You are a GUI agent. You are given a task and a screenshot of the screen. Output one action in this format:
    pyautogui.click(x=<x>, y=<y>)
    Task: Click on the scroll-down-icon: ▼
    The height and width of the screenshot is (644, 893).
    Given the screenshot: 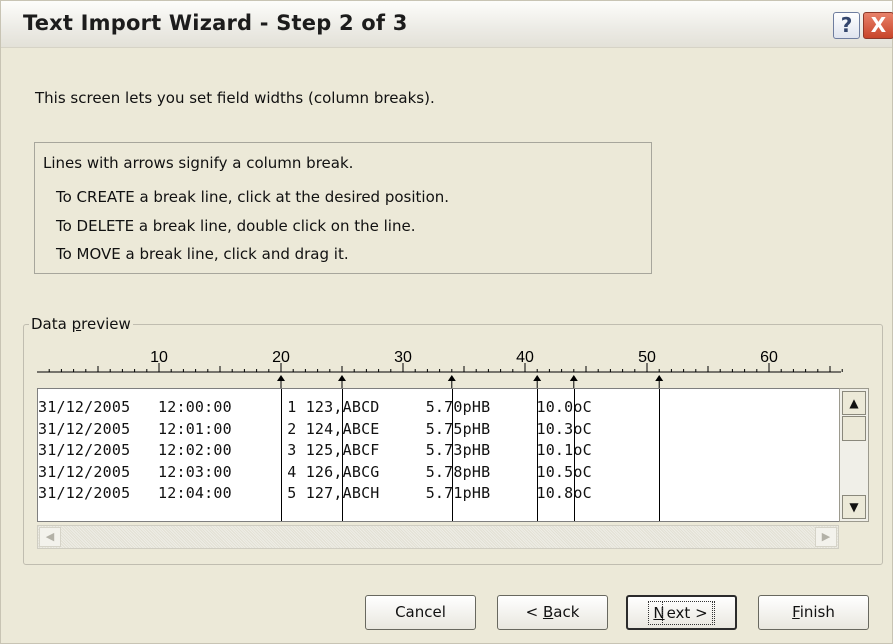 What is the action you would take?
    pyautogui.click(x=854, y=507)
    